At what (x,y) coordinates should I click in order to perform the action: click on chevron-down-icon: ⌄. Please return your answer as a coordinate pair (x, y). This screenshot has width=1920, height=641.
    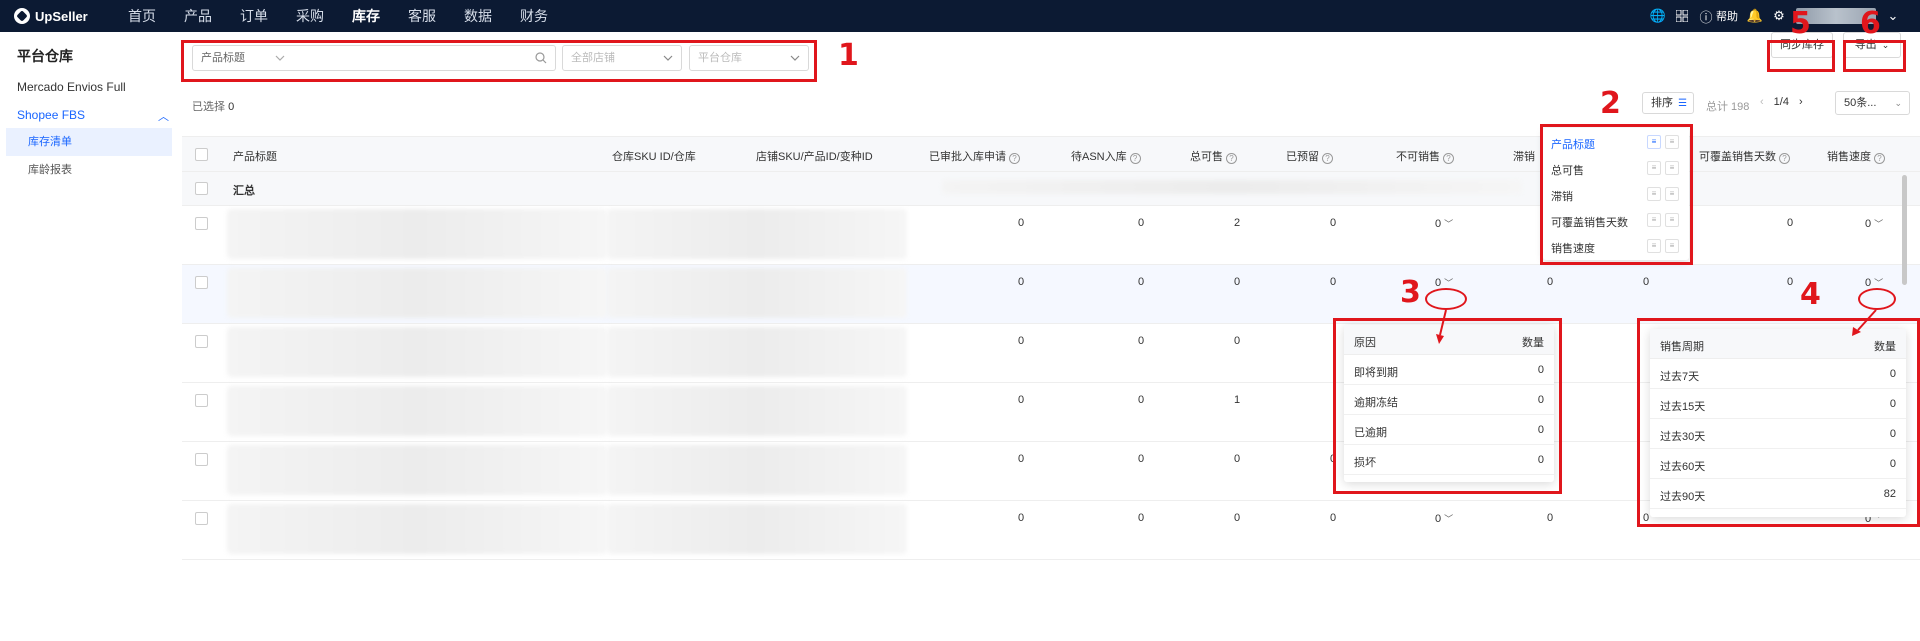
    Looking at the image, I should click on (1893, 15).